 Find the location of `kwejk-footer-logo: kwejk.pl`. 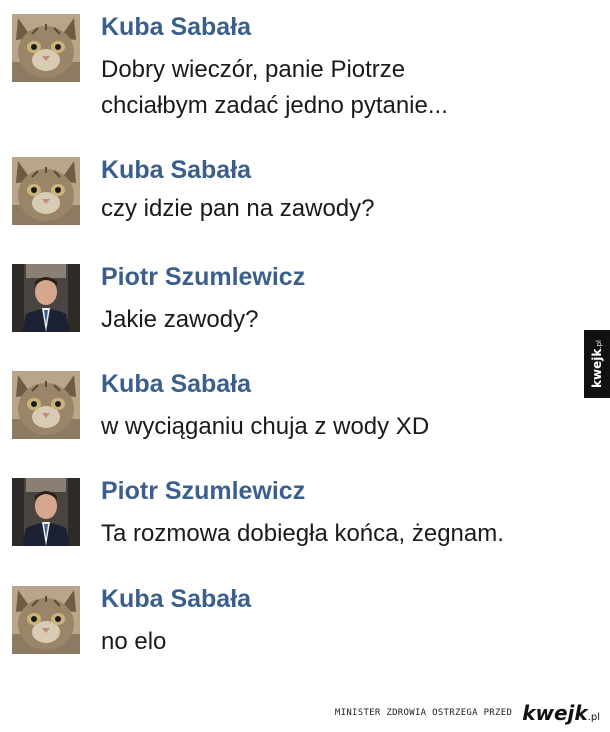

kwejk-footer-logo: kwejk.pl is located at coordinates (561, 713).